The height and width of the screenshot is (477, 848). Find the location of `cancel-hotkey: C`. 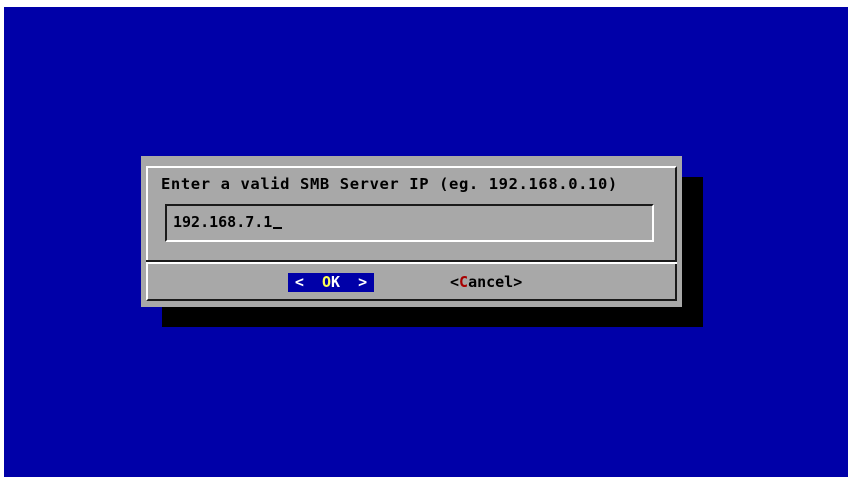

cancel-hotkey: C is located at coordinates (464, 282).